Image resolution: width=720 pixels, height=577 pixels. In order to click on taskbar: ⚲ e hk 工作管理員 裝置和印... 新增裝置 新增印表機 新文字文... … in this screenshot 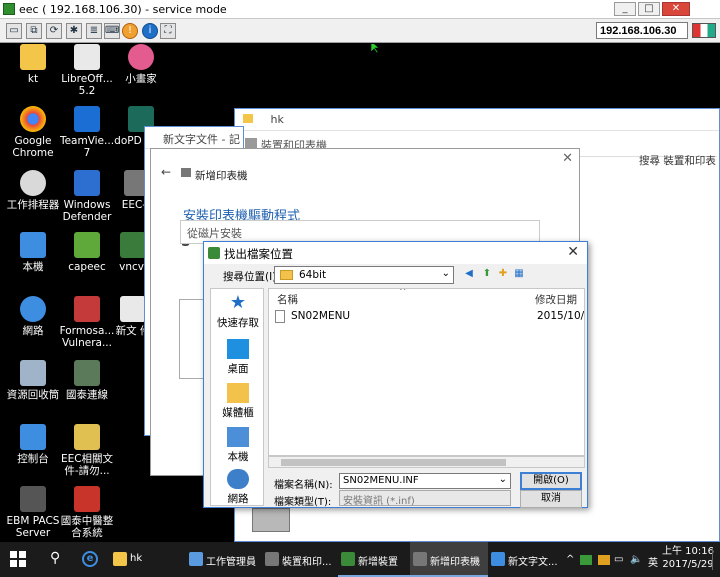, I will do `click(360, 559)`.